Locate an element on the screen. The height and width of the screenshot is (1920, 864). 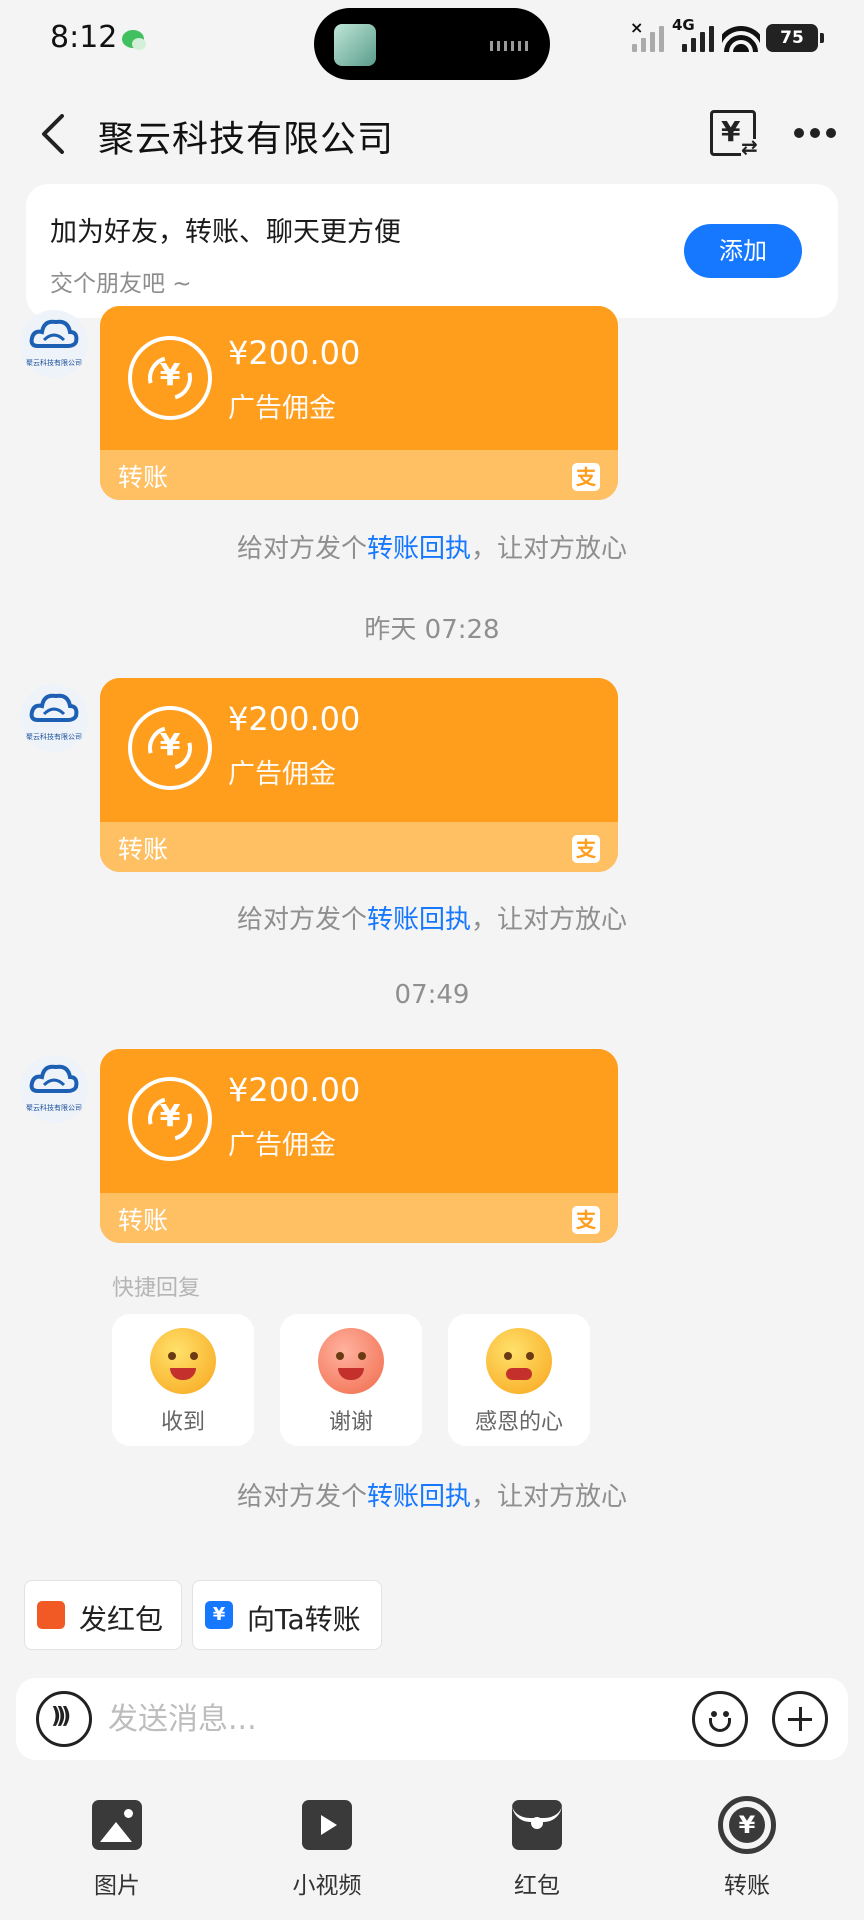
timestamp: 昨天 07:28 is located at coordinates (432, 630).